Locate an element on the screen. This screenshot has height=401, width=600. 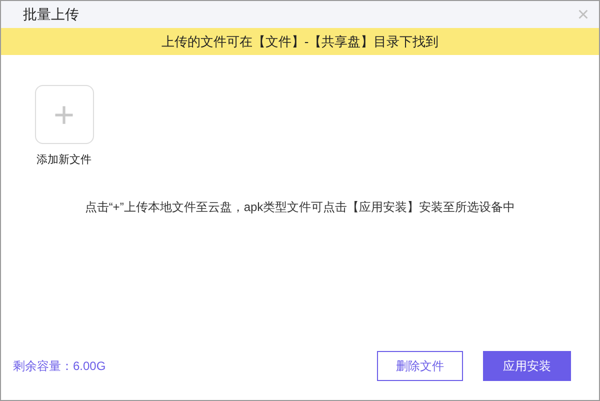
notice-text: 上传的文件可在【文件】-【共享盘】目录下找到 is located at coordinates (300, 41).